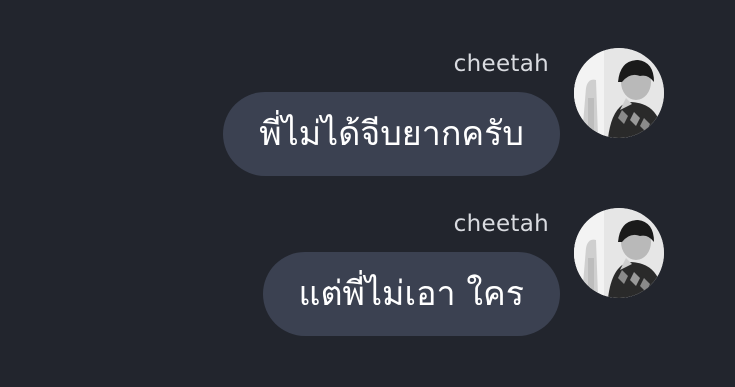 Image resolution: width=735 pixels, height=387 pixels. What do you see at coordinates (411, 294) in the screenshot?
I see `message-bubble: แต่พี่ไม่เอา ใคร` at bounding box center [411, 294].